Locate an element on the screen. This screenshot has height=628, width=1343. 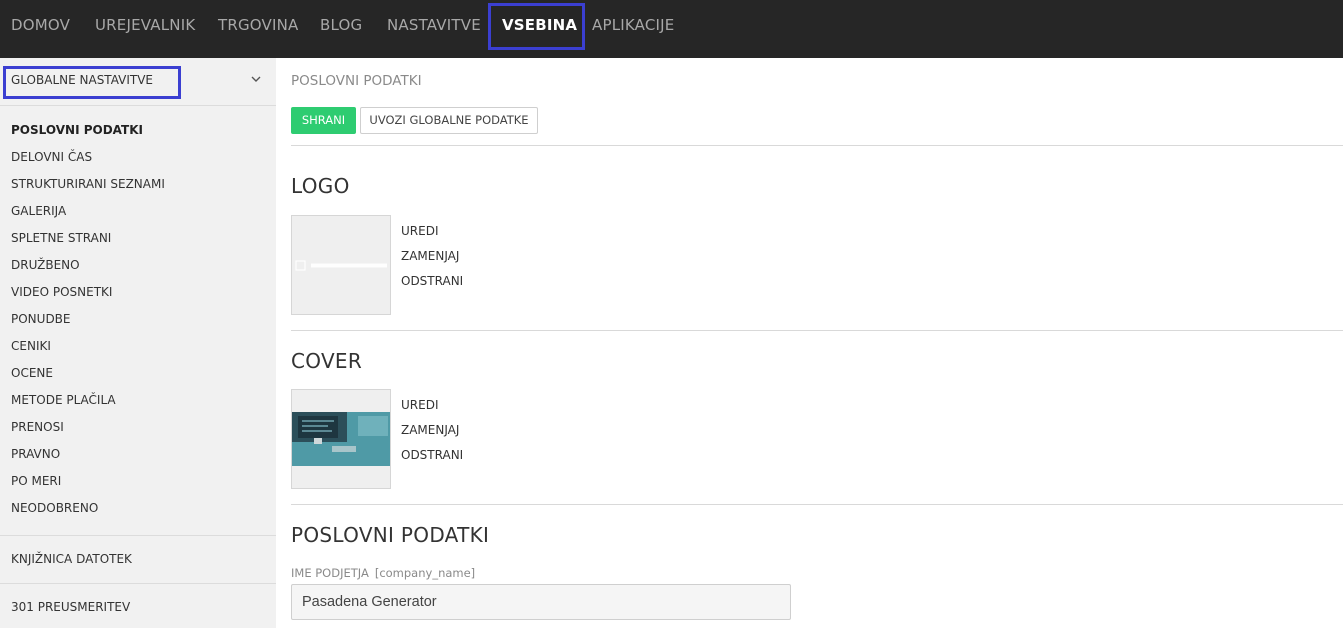
nav-item-blog: BLOG is located at coordinates (341, 25).